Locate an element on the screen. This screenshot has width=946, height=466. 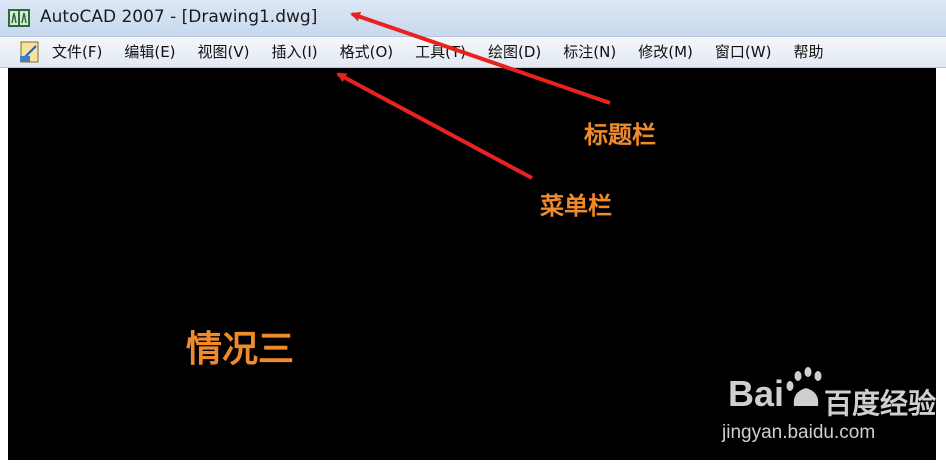
menu-modify: 修改(M) is located at coordinates (665, 52).